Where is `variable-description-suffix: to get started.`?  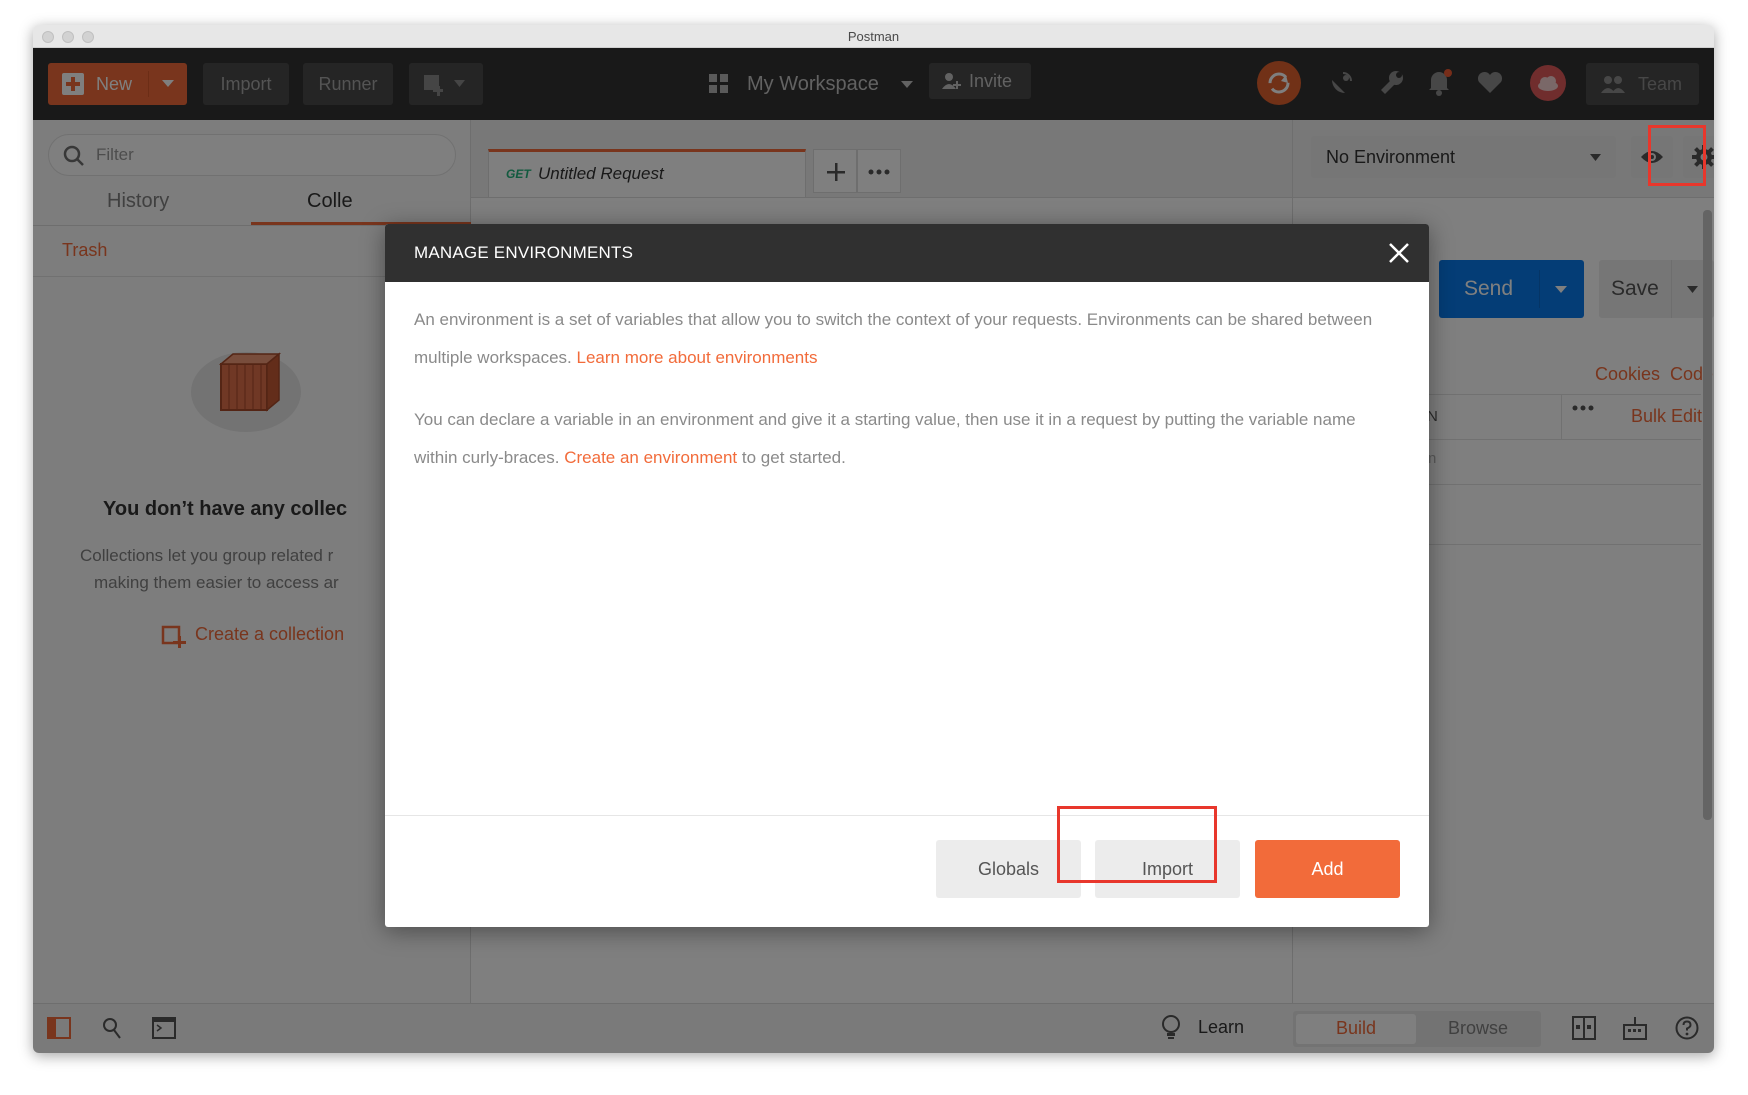 variable-description-suffix: to get started. is located at coordinates (791, 457).